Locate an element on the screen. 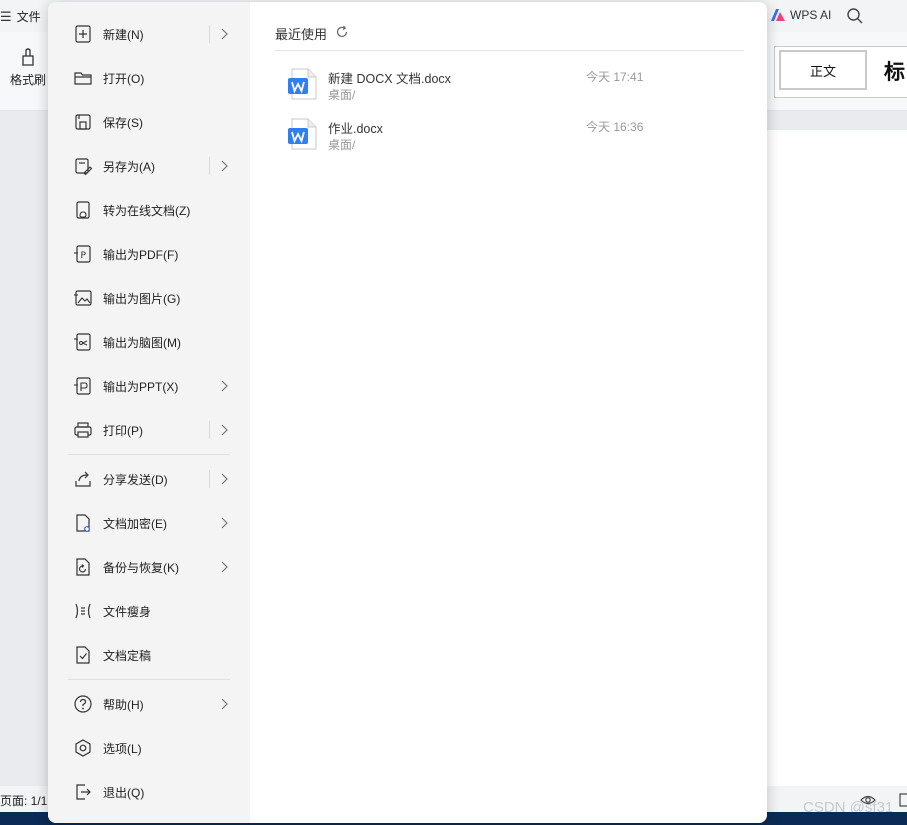 The height and width of the screenshot is (825, 907). folder-icon is located at coordinates (83, 78).